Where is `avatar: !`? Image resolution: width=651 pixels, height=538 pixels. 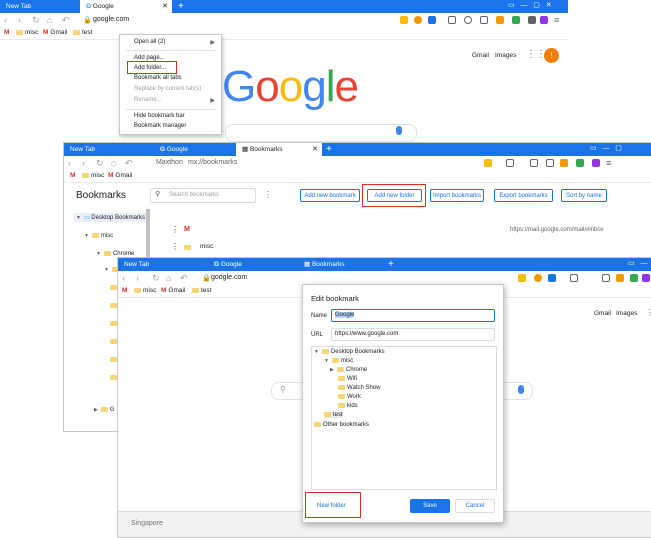
avatar: ! is located at coordinates (551, 55).